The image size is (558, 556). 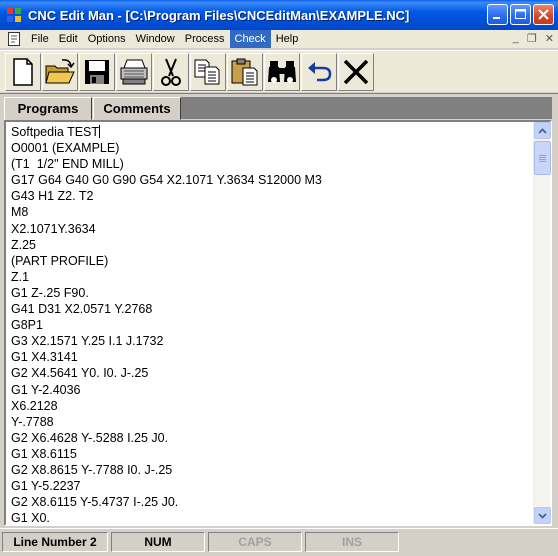 What do you see at coordinates (272, 309) in the screenshot?
I see `code-line: G41 D31 X2.0571 Y.2768` at bounding box center [272, 309].